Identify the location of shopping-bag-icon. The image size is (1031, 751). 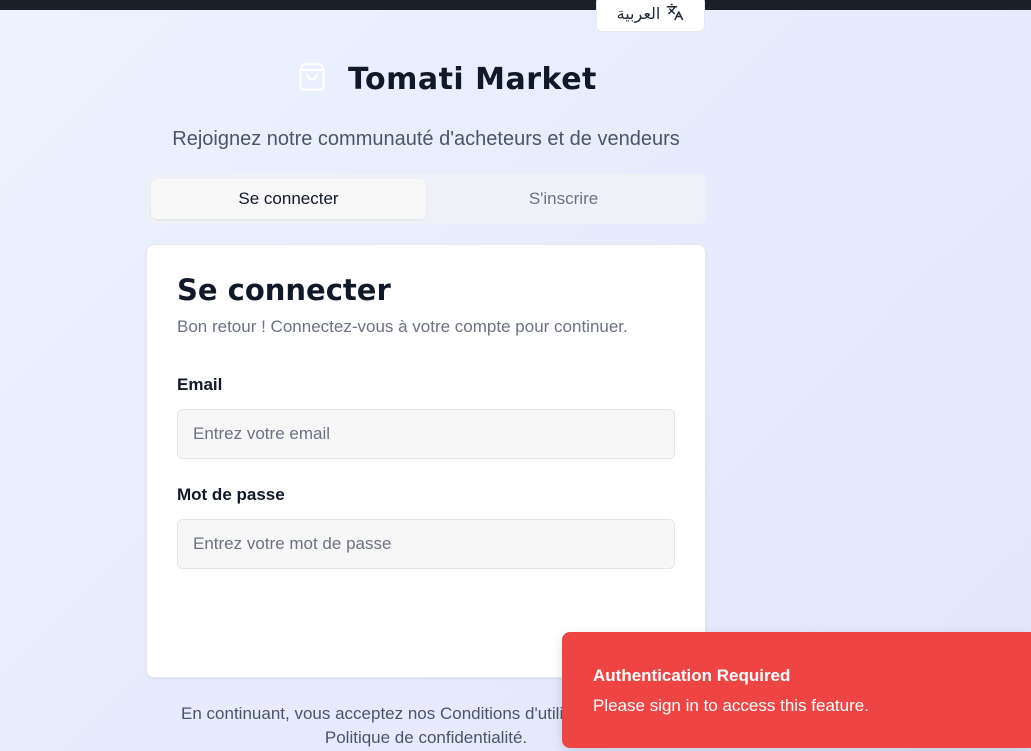
(312, 79).